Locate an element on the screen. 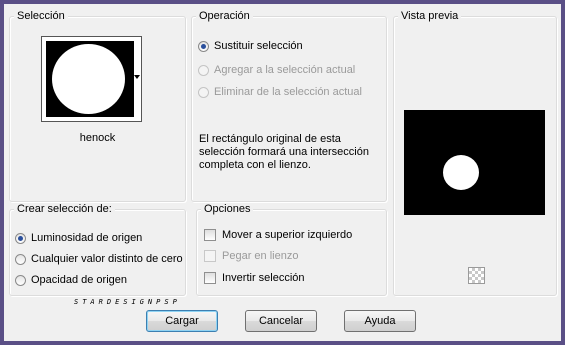  radio-label: Cualquier valor distinto de cero is located at coordinates (107, 259).